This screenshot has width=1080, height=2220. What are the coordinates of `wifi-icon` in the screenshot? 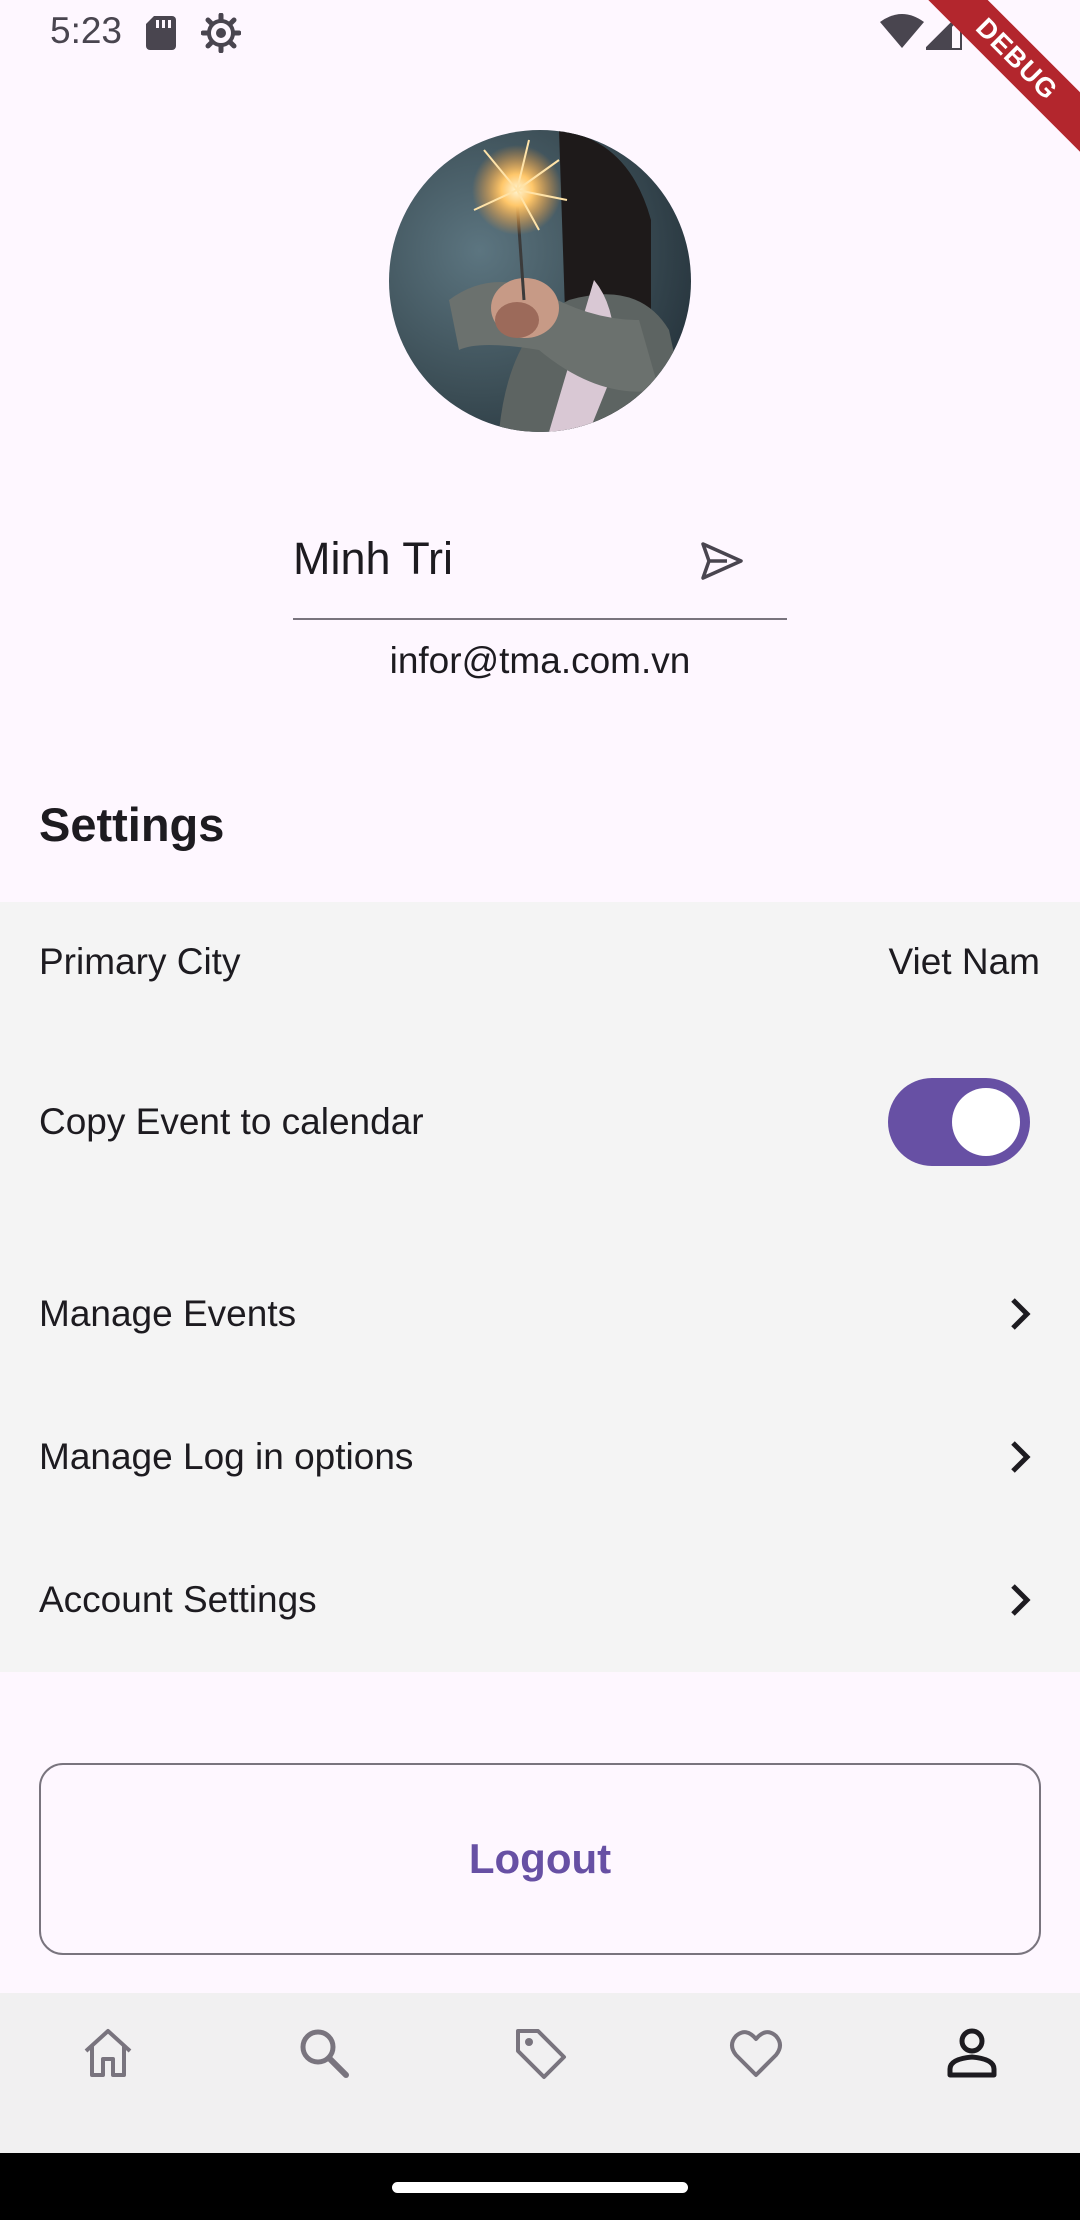 It's located at (902, 31).